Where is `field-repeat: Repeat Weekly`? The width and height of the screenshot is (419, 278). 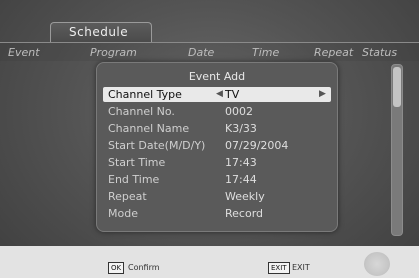 field-repeat: Repeat Weekly is located at coordinates (217, 196).